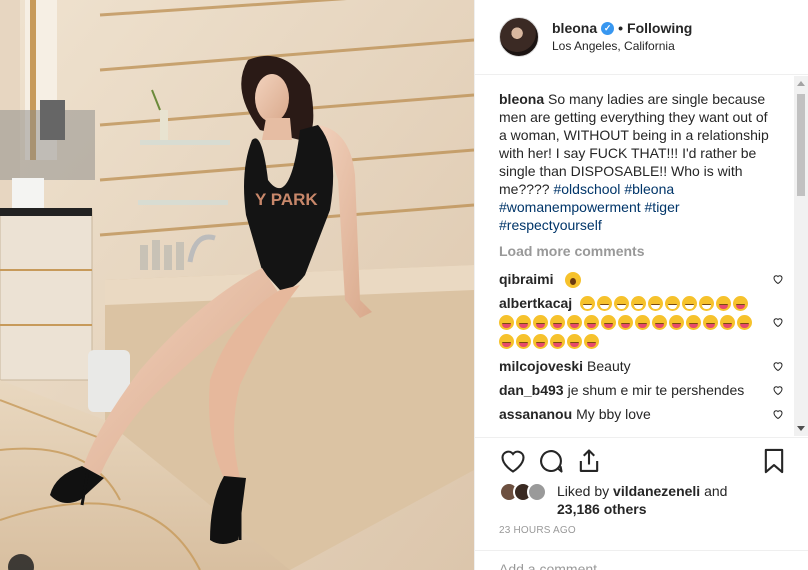 This screenshot has width=808, height=570. Describe the element at coordinates (656, 491) in the screenshot. I see `liked-by-user: vildanezeneli` at that location.